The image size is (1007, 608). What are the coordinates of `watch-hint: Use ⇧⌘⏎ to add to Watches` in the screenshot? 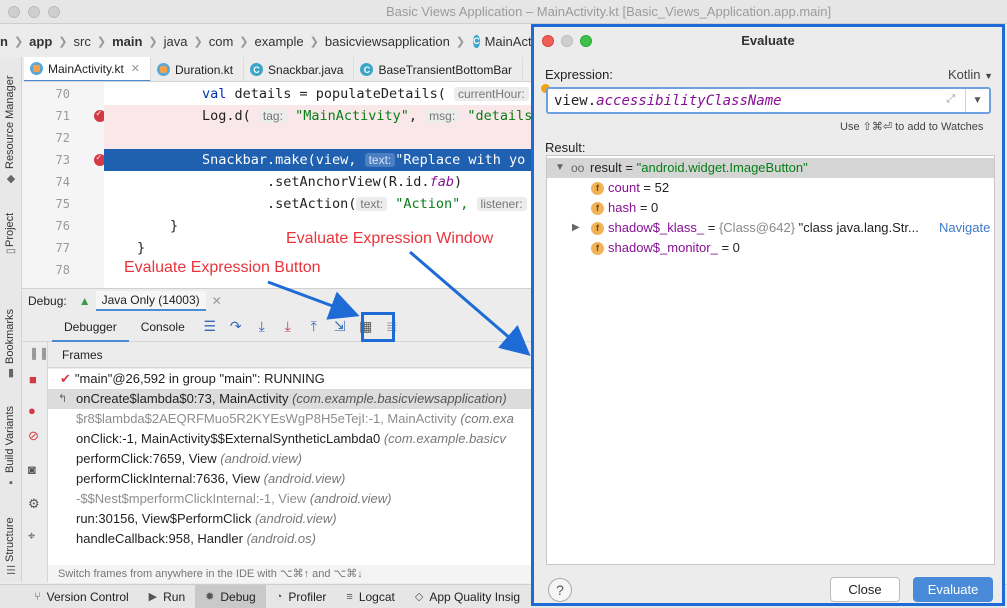 It's located at (912, 127).